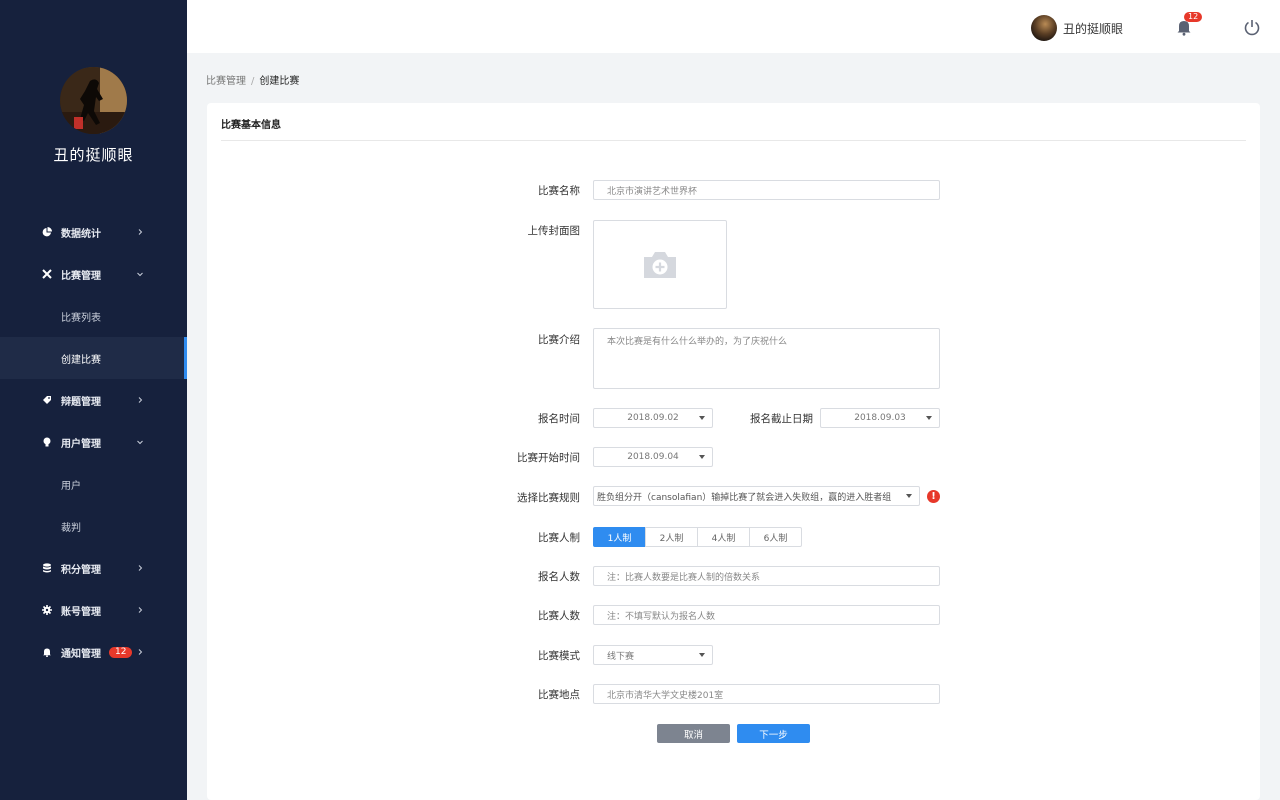 Image resolution: width=1280 pixels, height=800 pixels. What do you see at coordinates (1193, 17) in the screenshot?
I see `notification-count-badge: 12` at bounding box center [1193, 17].